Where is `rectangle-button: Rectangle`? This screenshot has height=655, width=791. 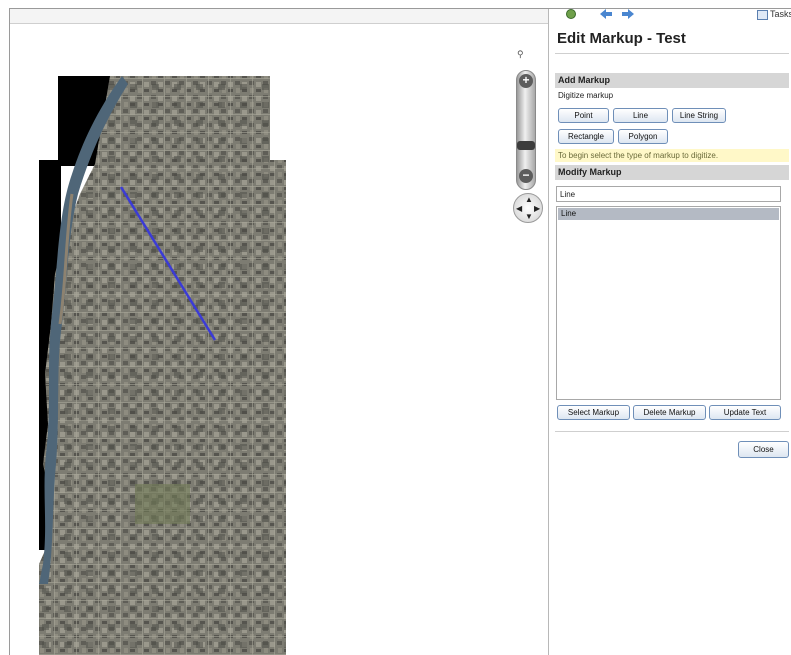 rectangle-button: Rectangle is located at coordinates (586, 136).